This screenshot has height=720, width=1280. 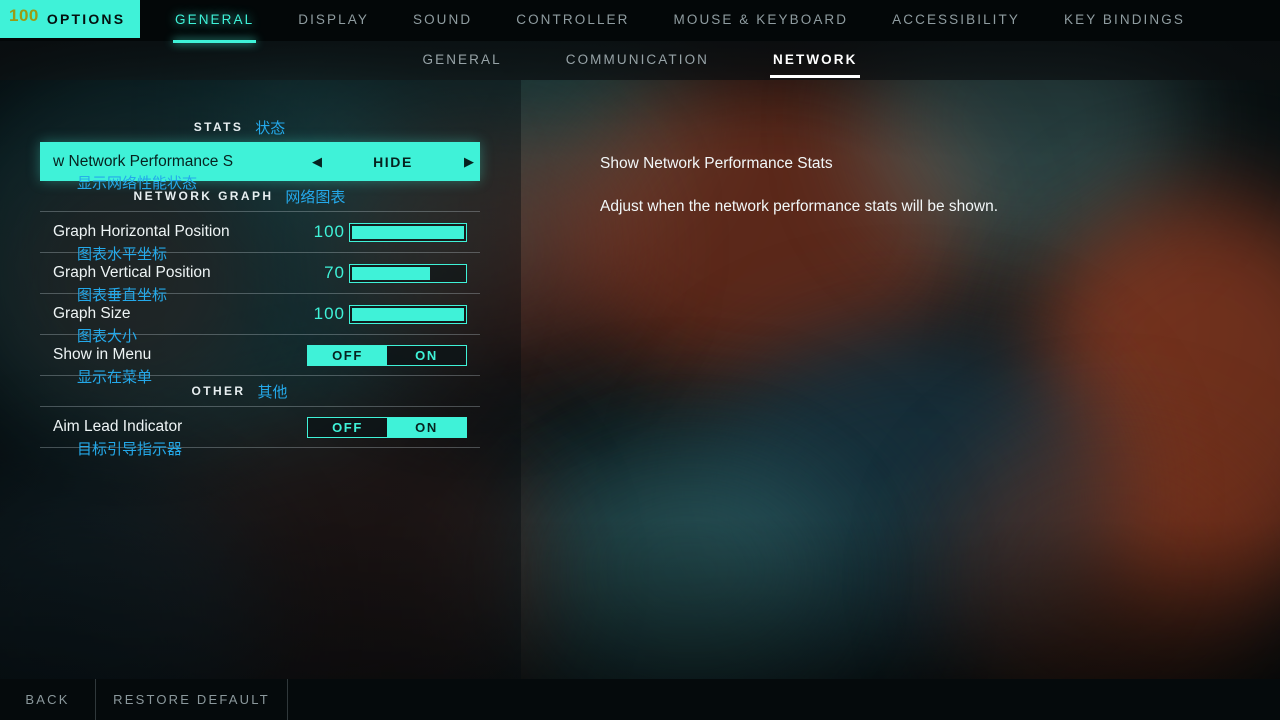 What do you see at coordinates (270, 127) in the screenshot?
I see `section-header-stats-translation: 状态` at bounding box center [270, 127].